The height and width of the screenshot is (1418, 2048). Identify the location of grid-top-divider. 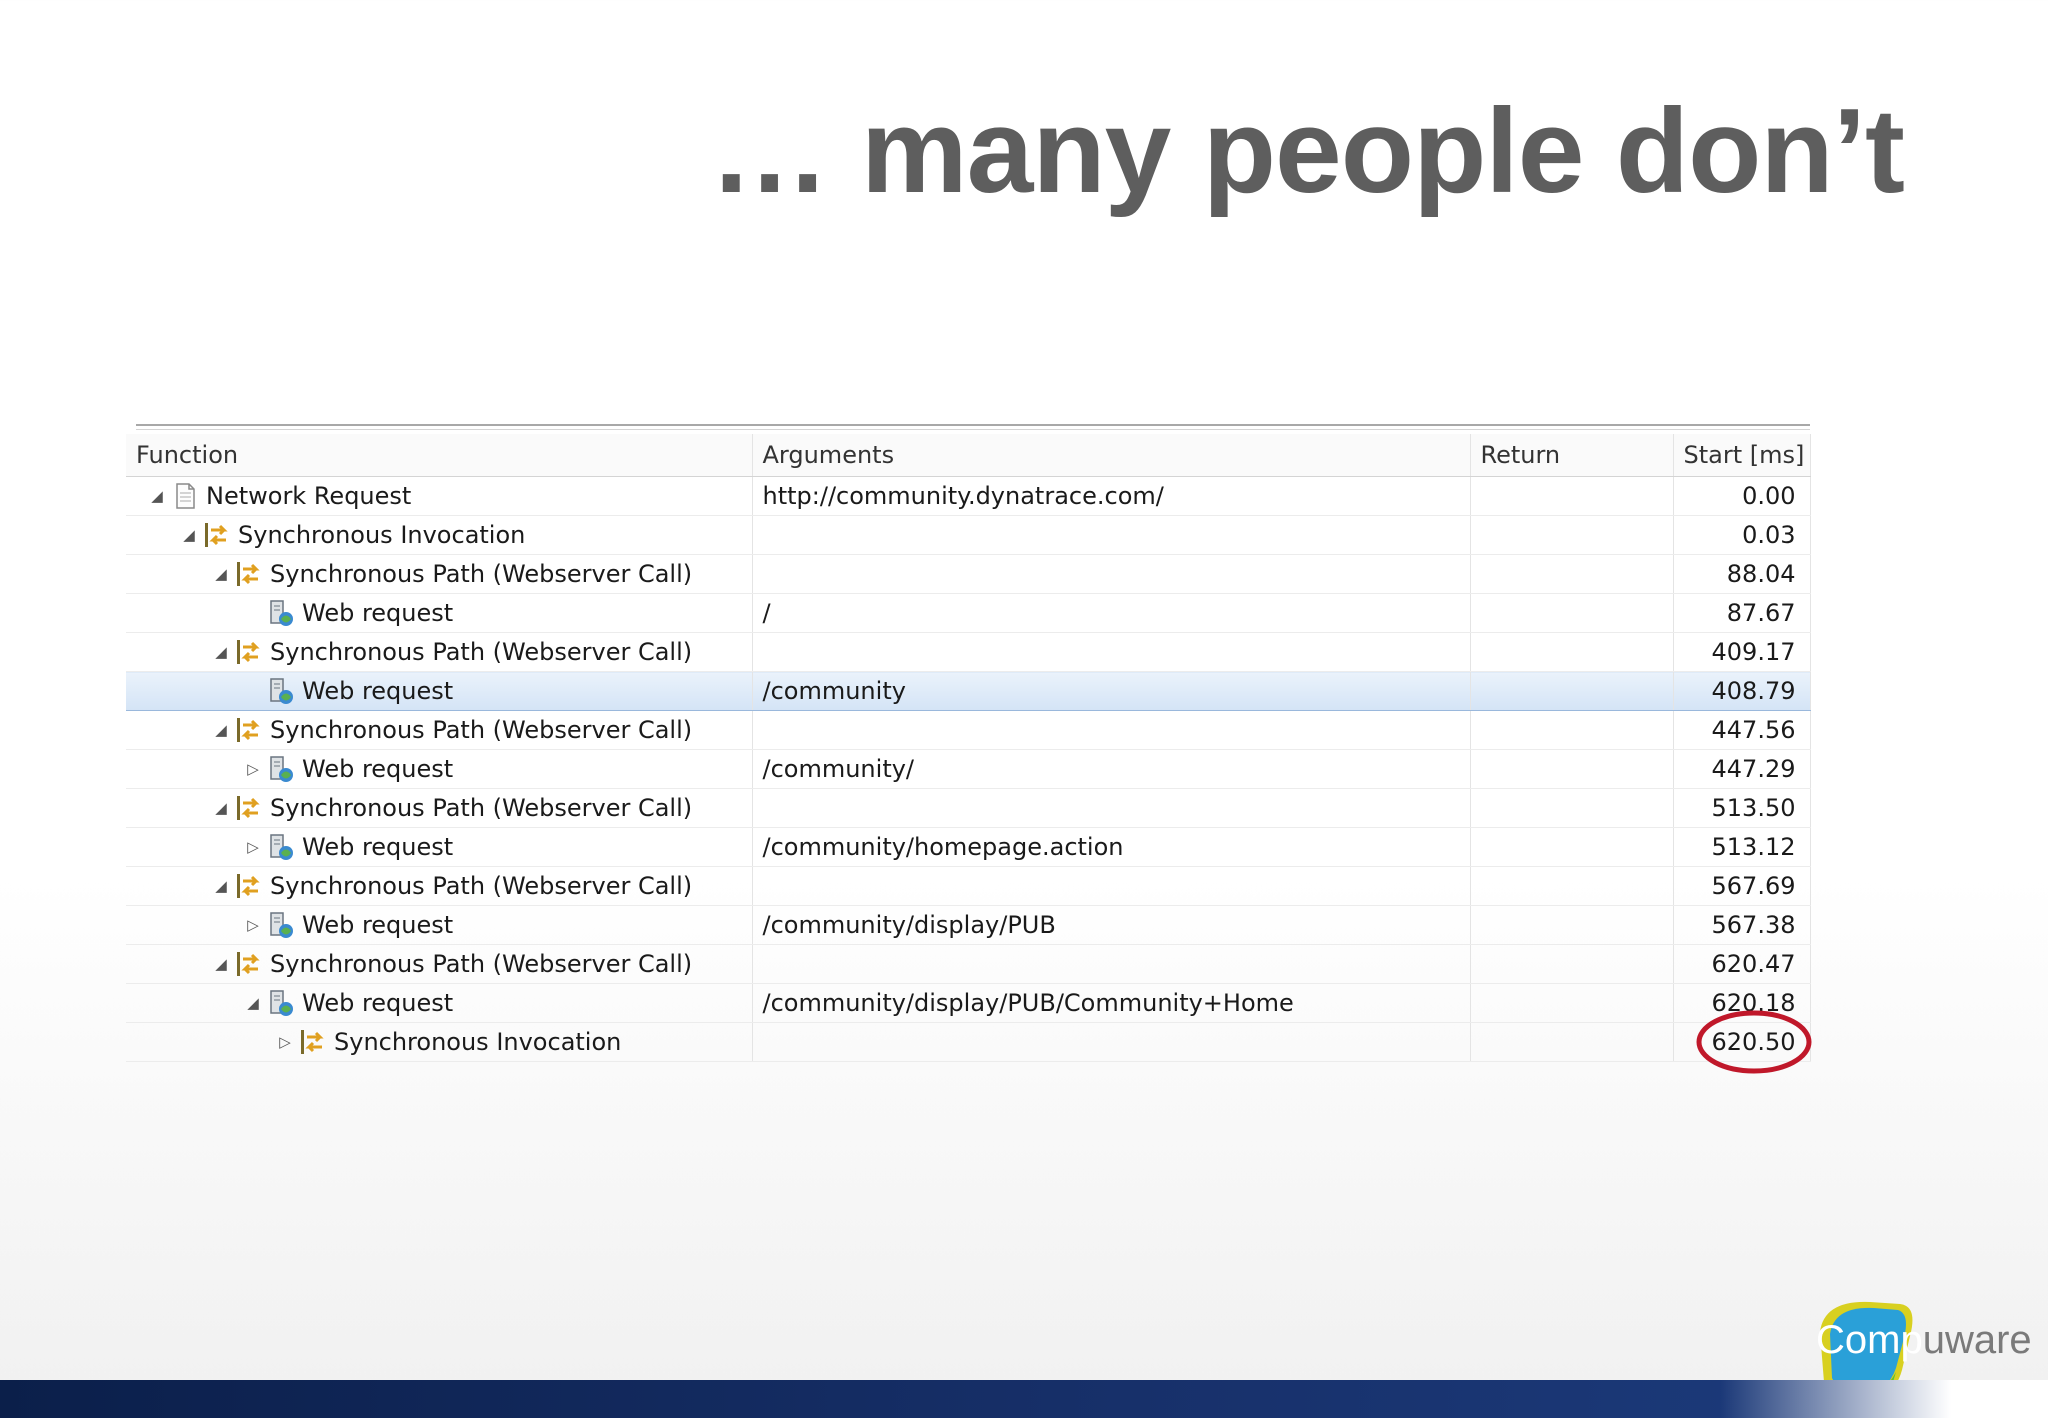
(973, 425).